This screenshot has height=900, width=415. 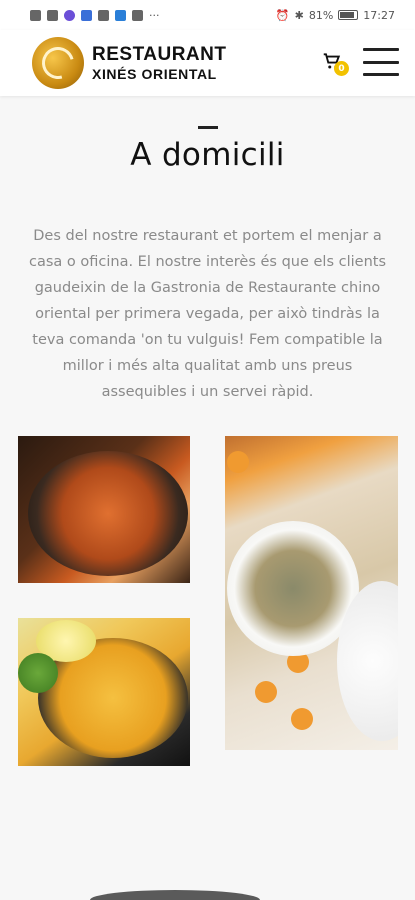 I want to click on site-header: RESTAURANT XINÉS ORIENTAL 0, so click(x=207, y=63).